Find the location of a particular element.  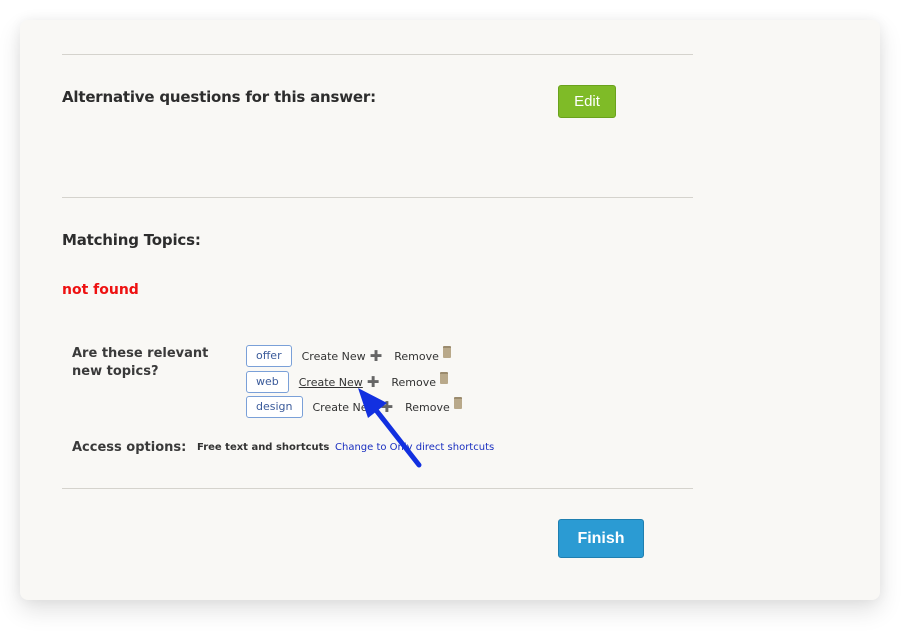

topic-row: web Create New ✚ Remove is located at coordinates (347, 382).